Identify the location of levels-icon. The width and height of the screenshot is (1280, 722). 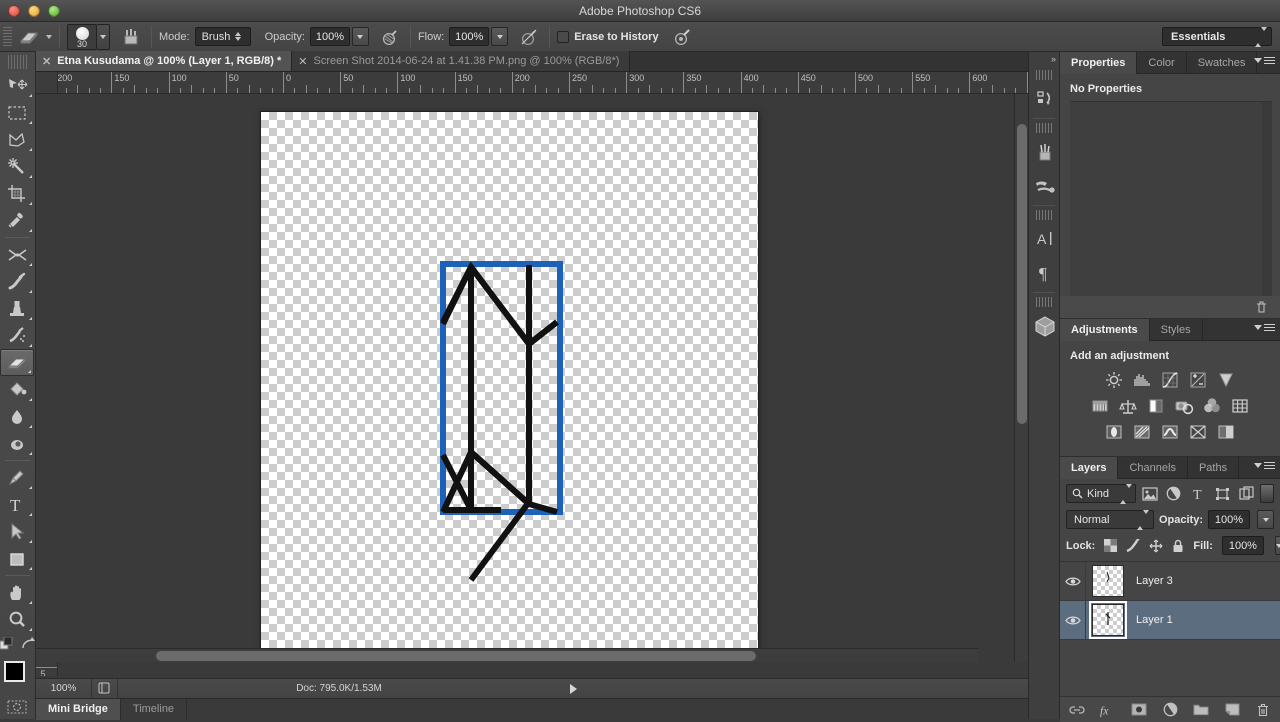
(1142, 380).